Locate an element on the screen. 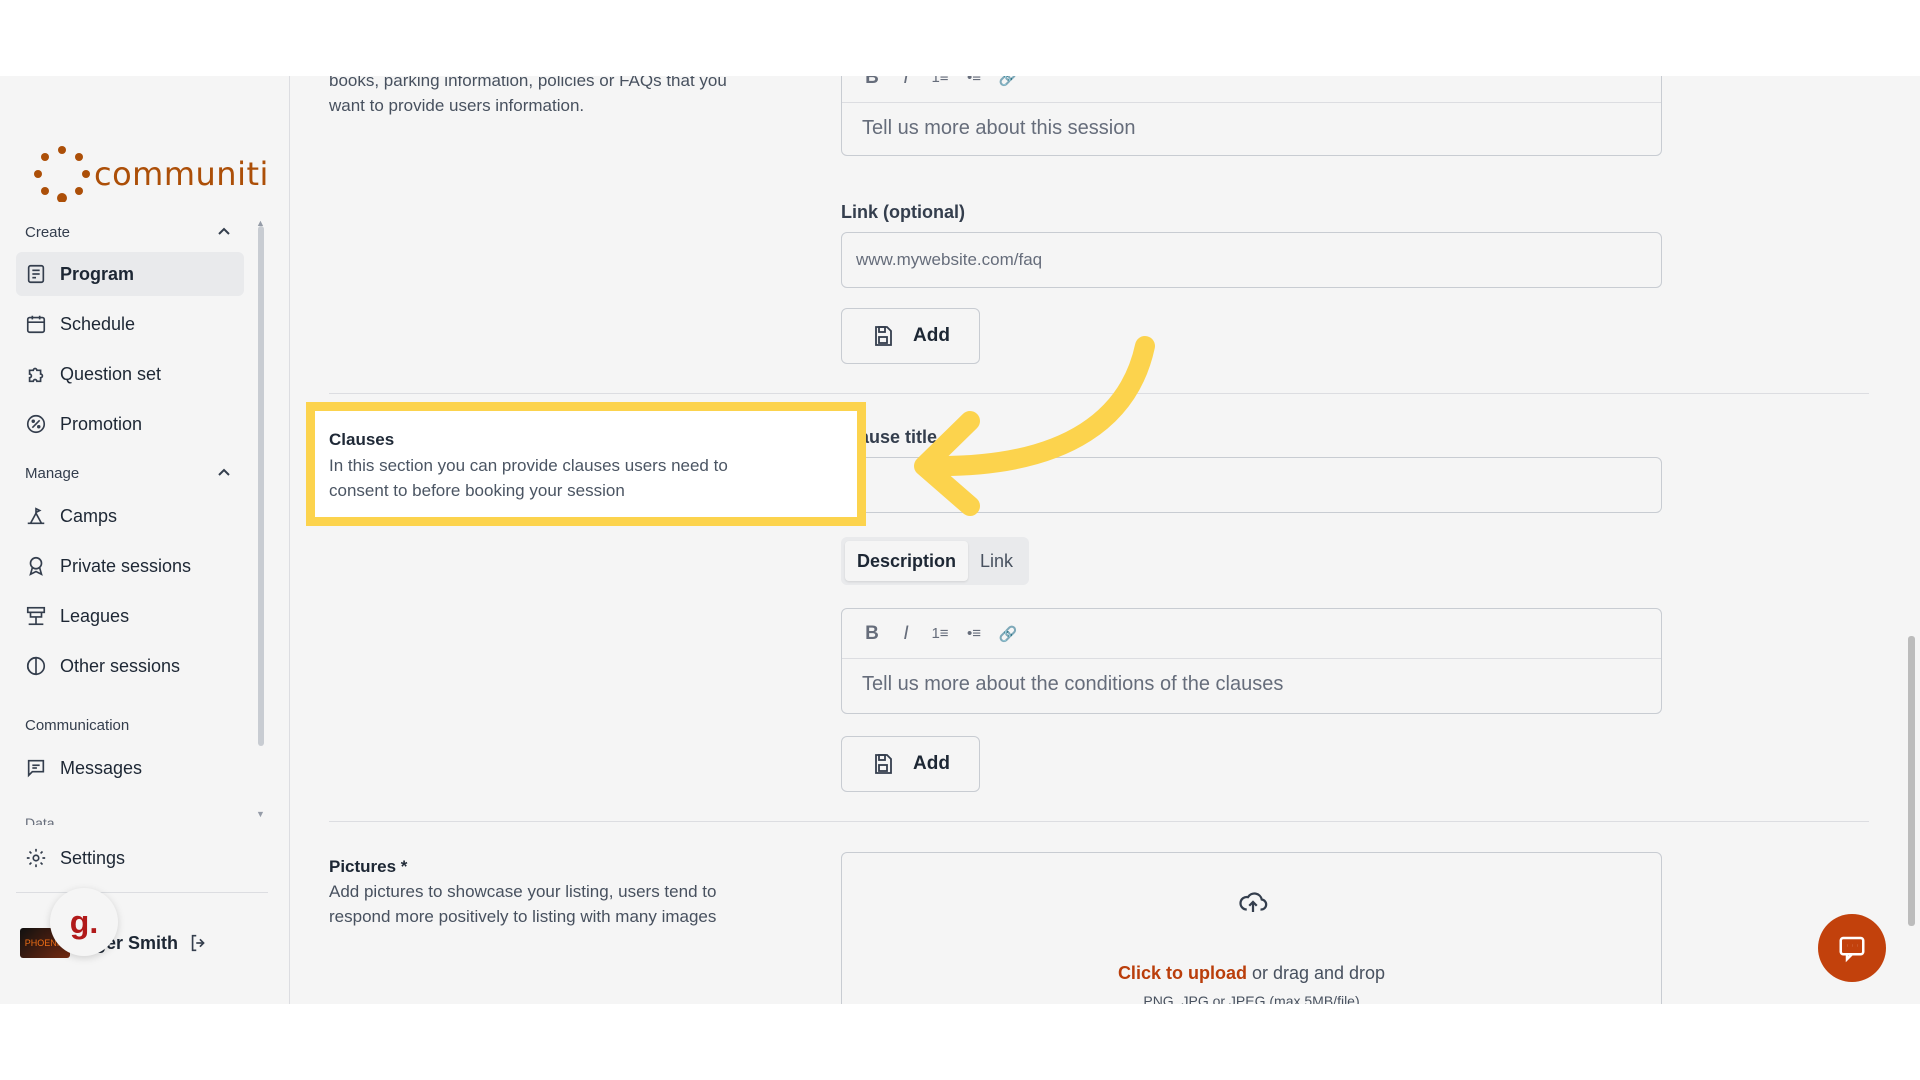 Image resolution: width=1920 pixels, height=1080 pixels. data-section-header: Data is located at coordinates (128, 820).